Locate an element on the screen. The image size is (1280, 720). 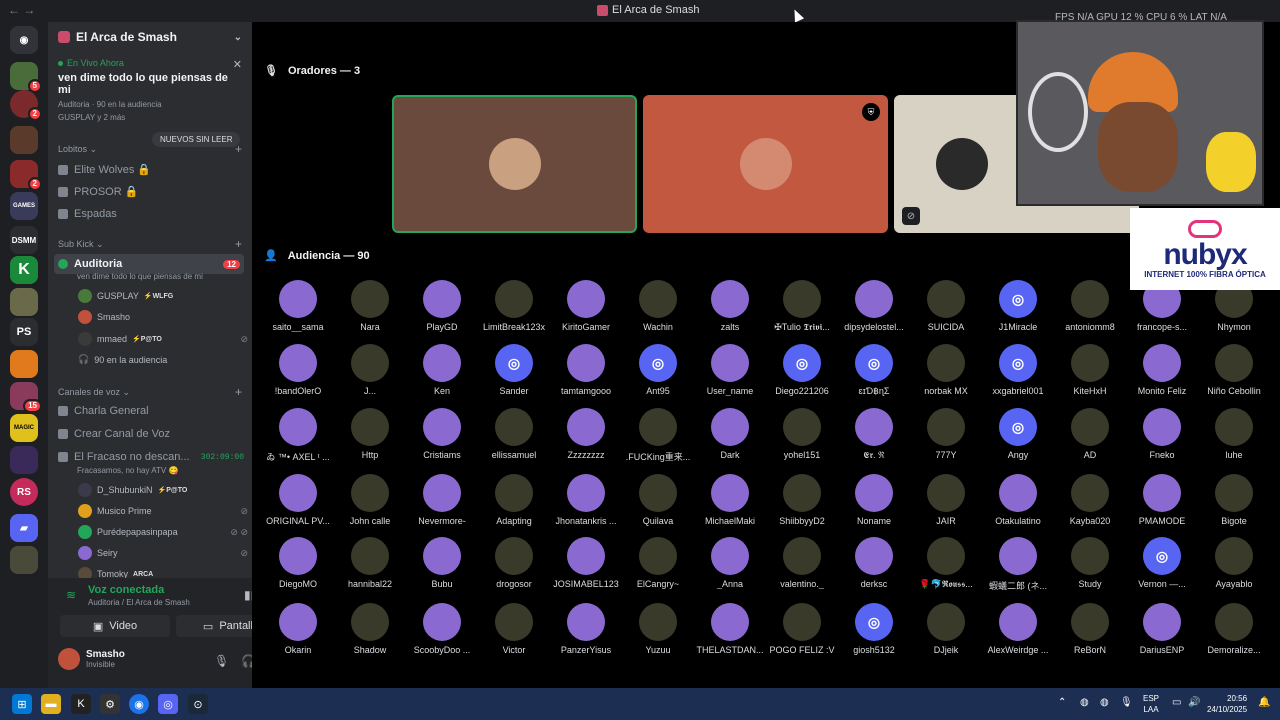
notification-icon: 🔔 is located at coordinates (1264, 702).